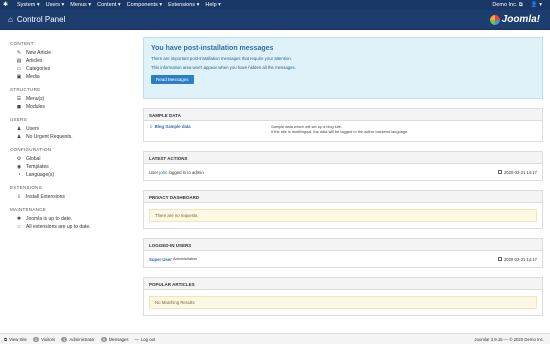 This screenshot has height=344, width=550. I want to click on download-icon: ⇩, so click(19, 197).